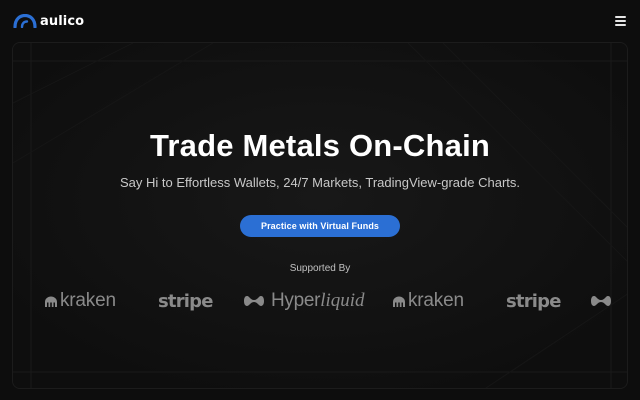 The width and height of the screenshot is (640, 400). What do you see at coordinates (62, 21) in the screenshot?
I see `brand-name: aulico` at bounding box center [62, 21].